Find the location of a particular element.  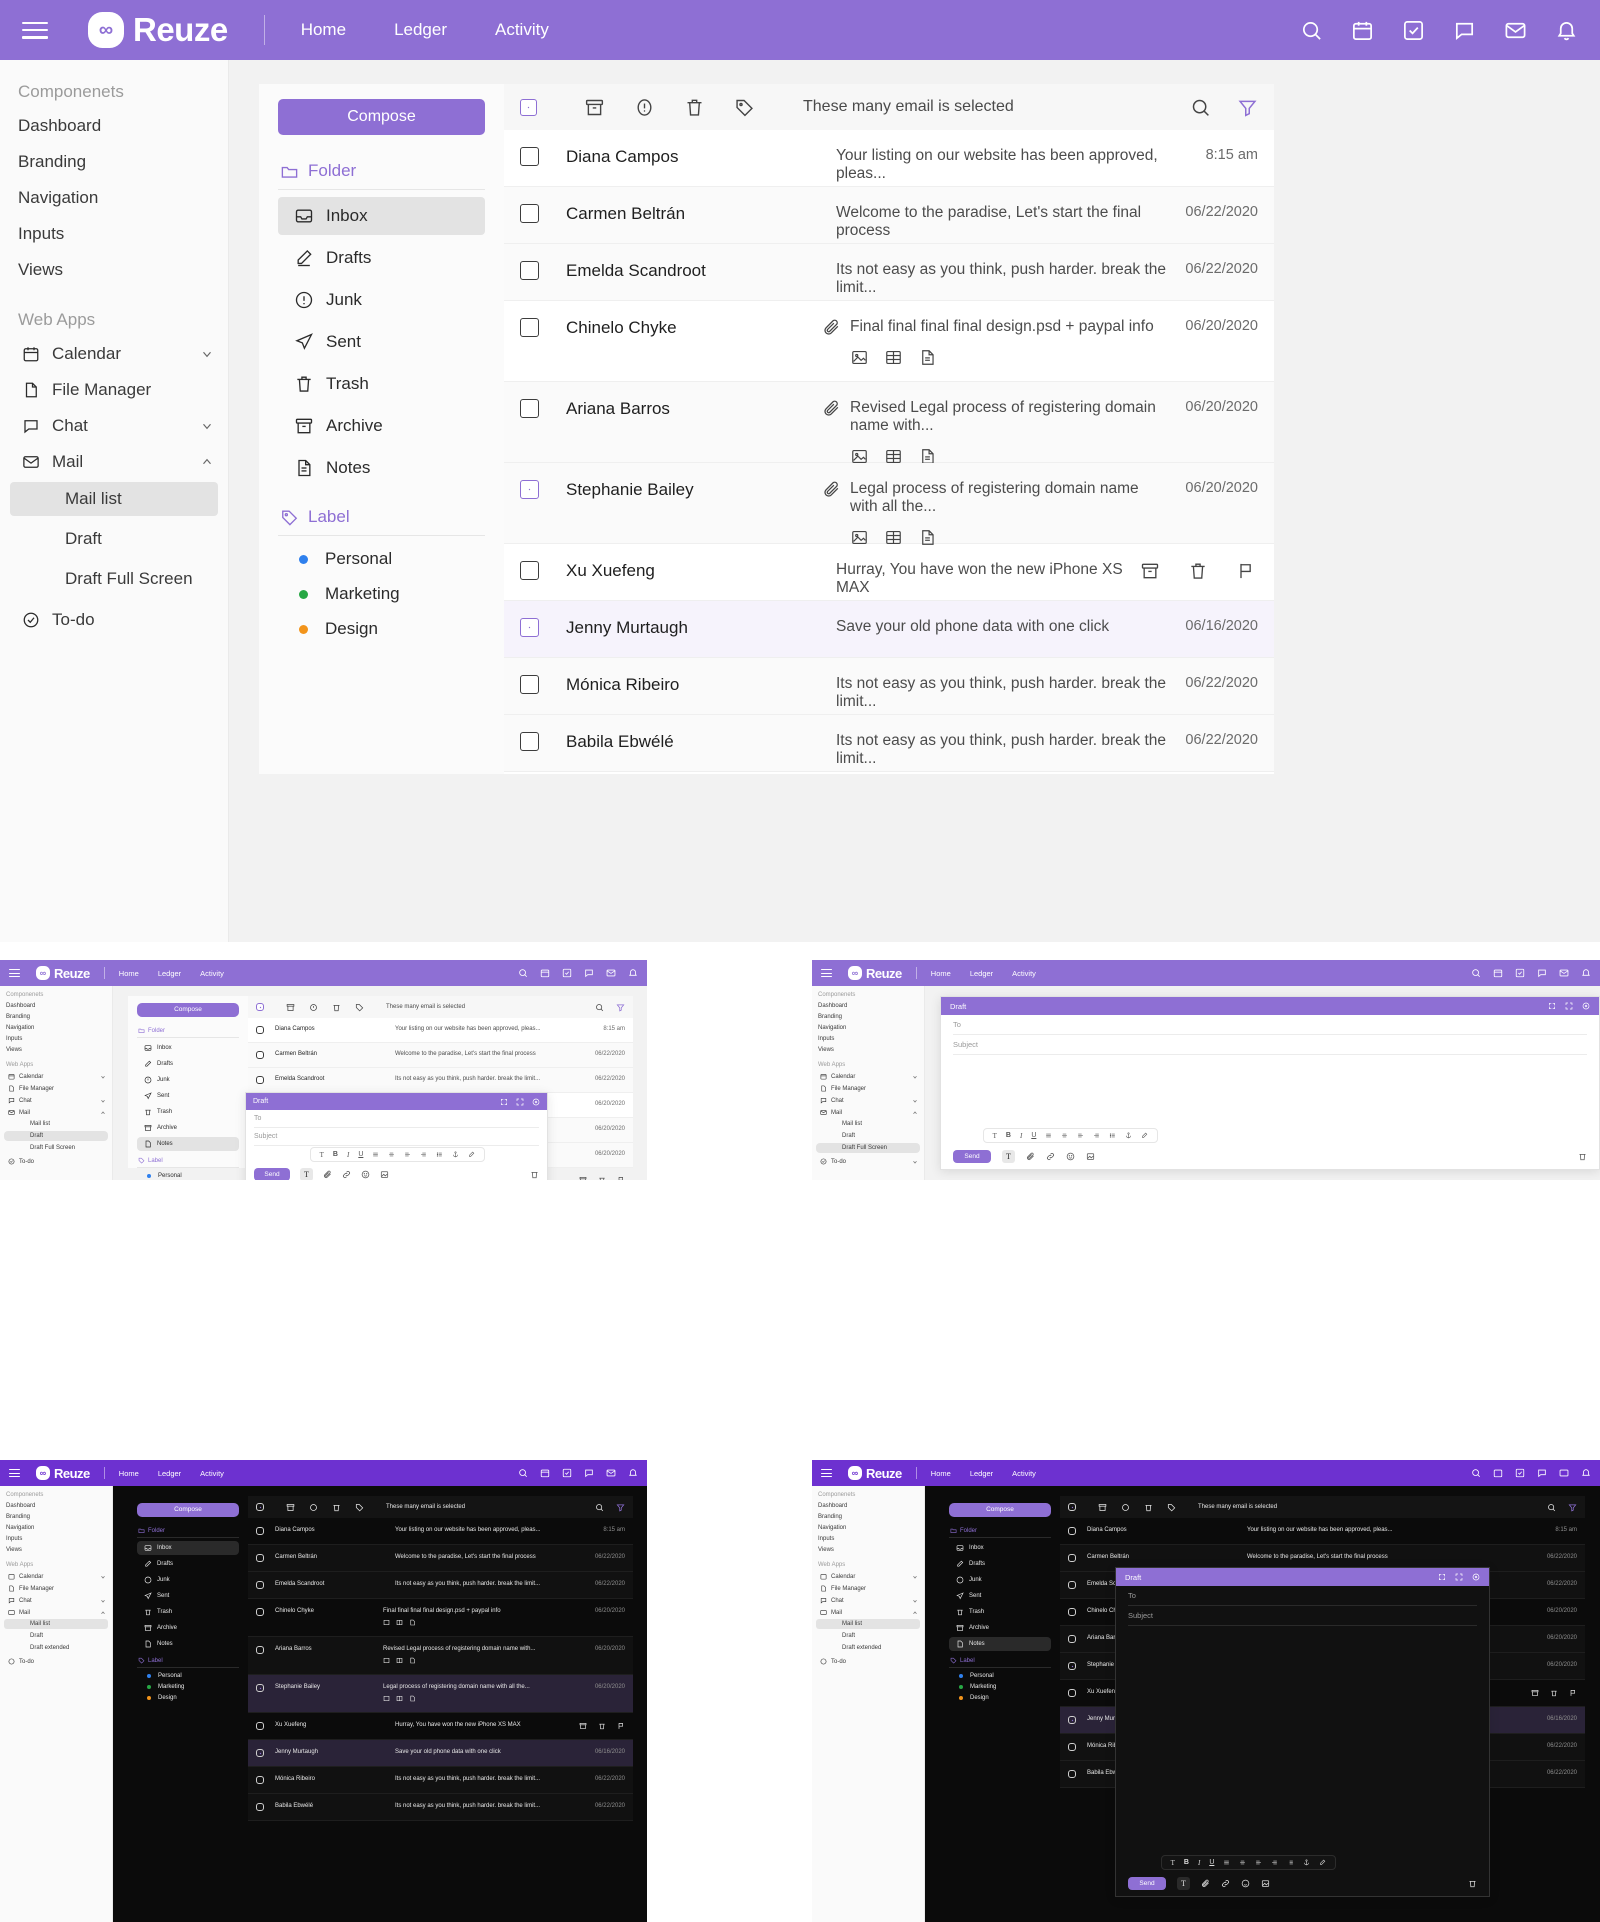

anchor-icon is located at coordinates (455, 1154).